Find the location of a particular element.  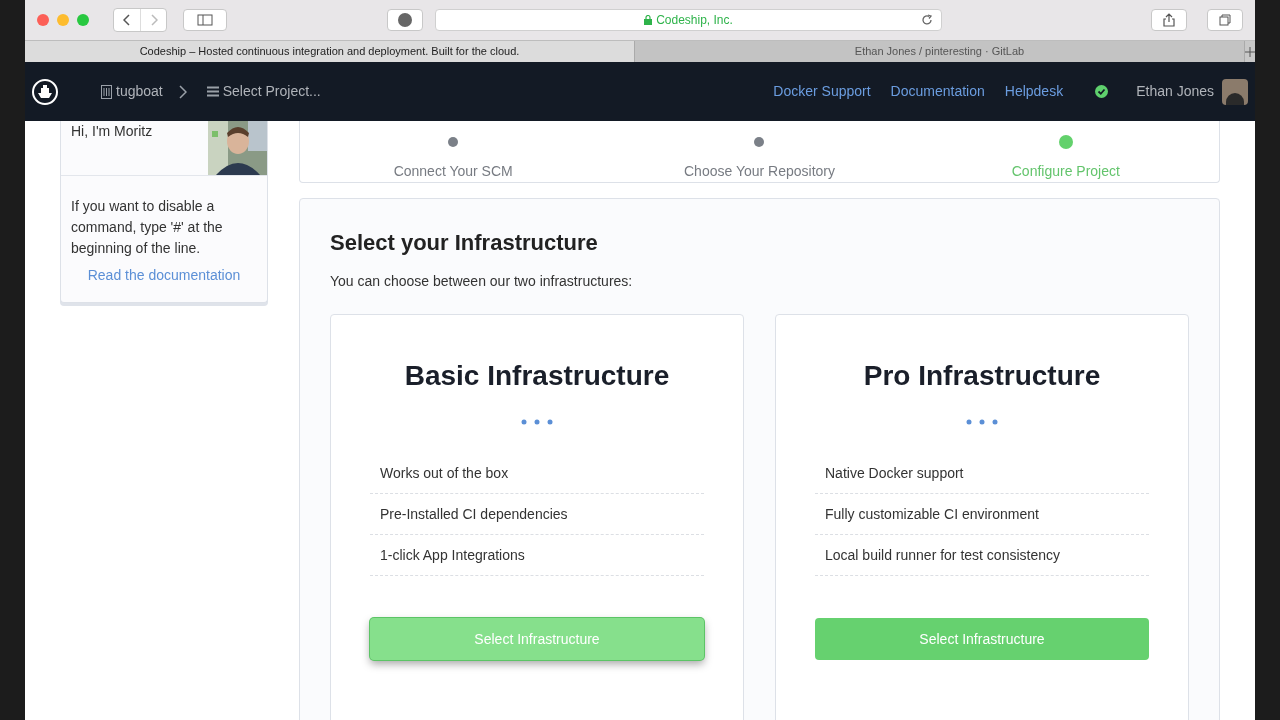

share-icon is located at coordinates (1169, 20).